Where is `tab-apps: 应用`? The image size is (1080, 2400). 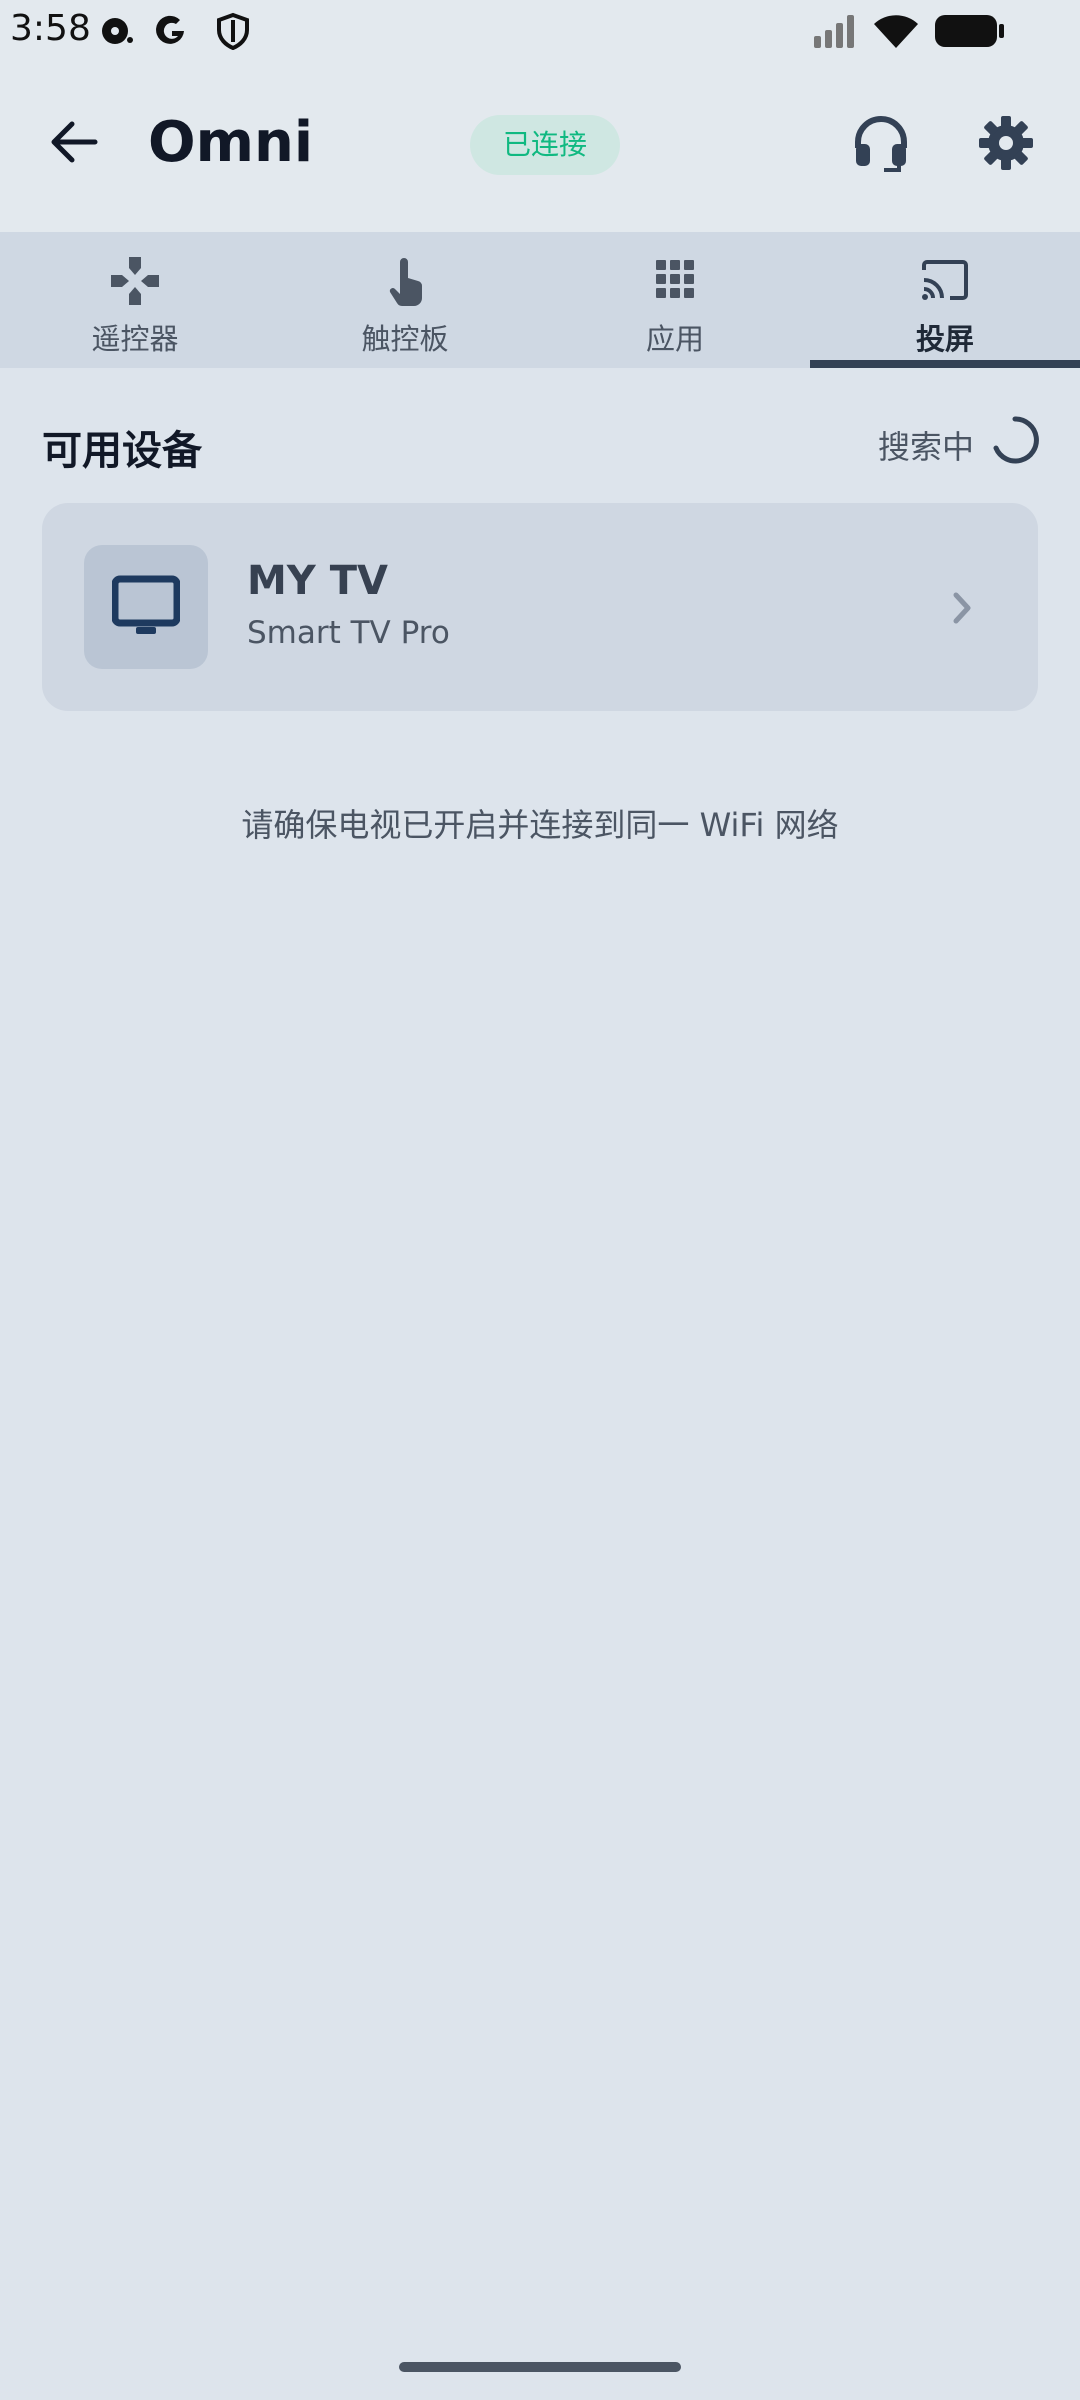 tab-apps: 应用 is located at coordinates (675, 300).